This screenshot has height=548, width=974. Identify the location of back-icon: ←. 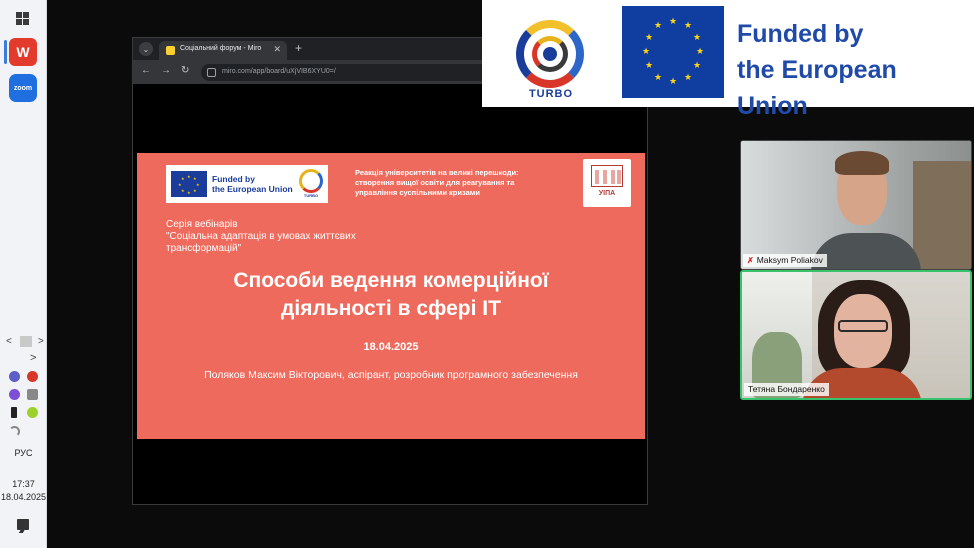
(146, 70).